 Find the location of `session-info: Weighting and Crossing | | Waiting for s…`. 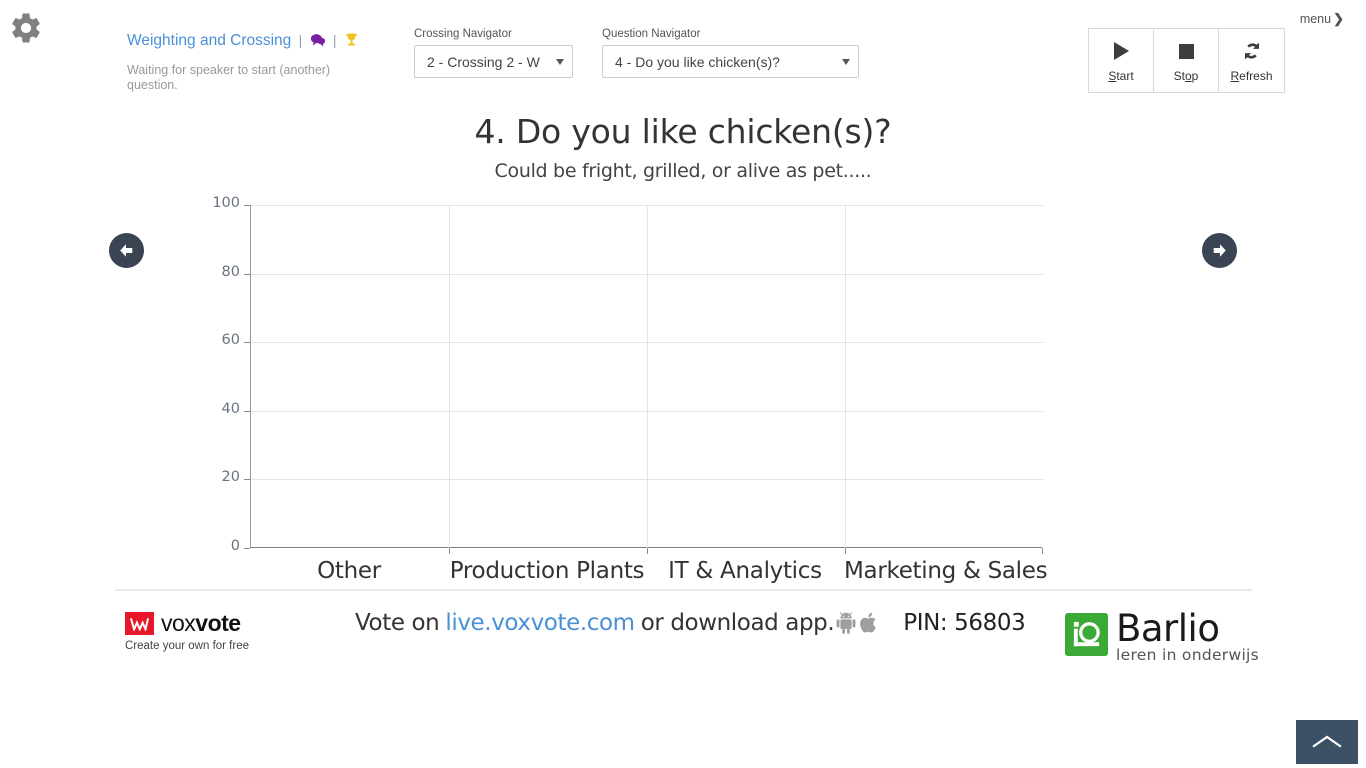

session-info: Weighting and Crossing | | Waiting for s… is located at coordinates (262, 61).